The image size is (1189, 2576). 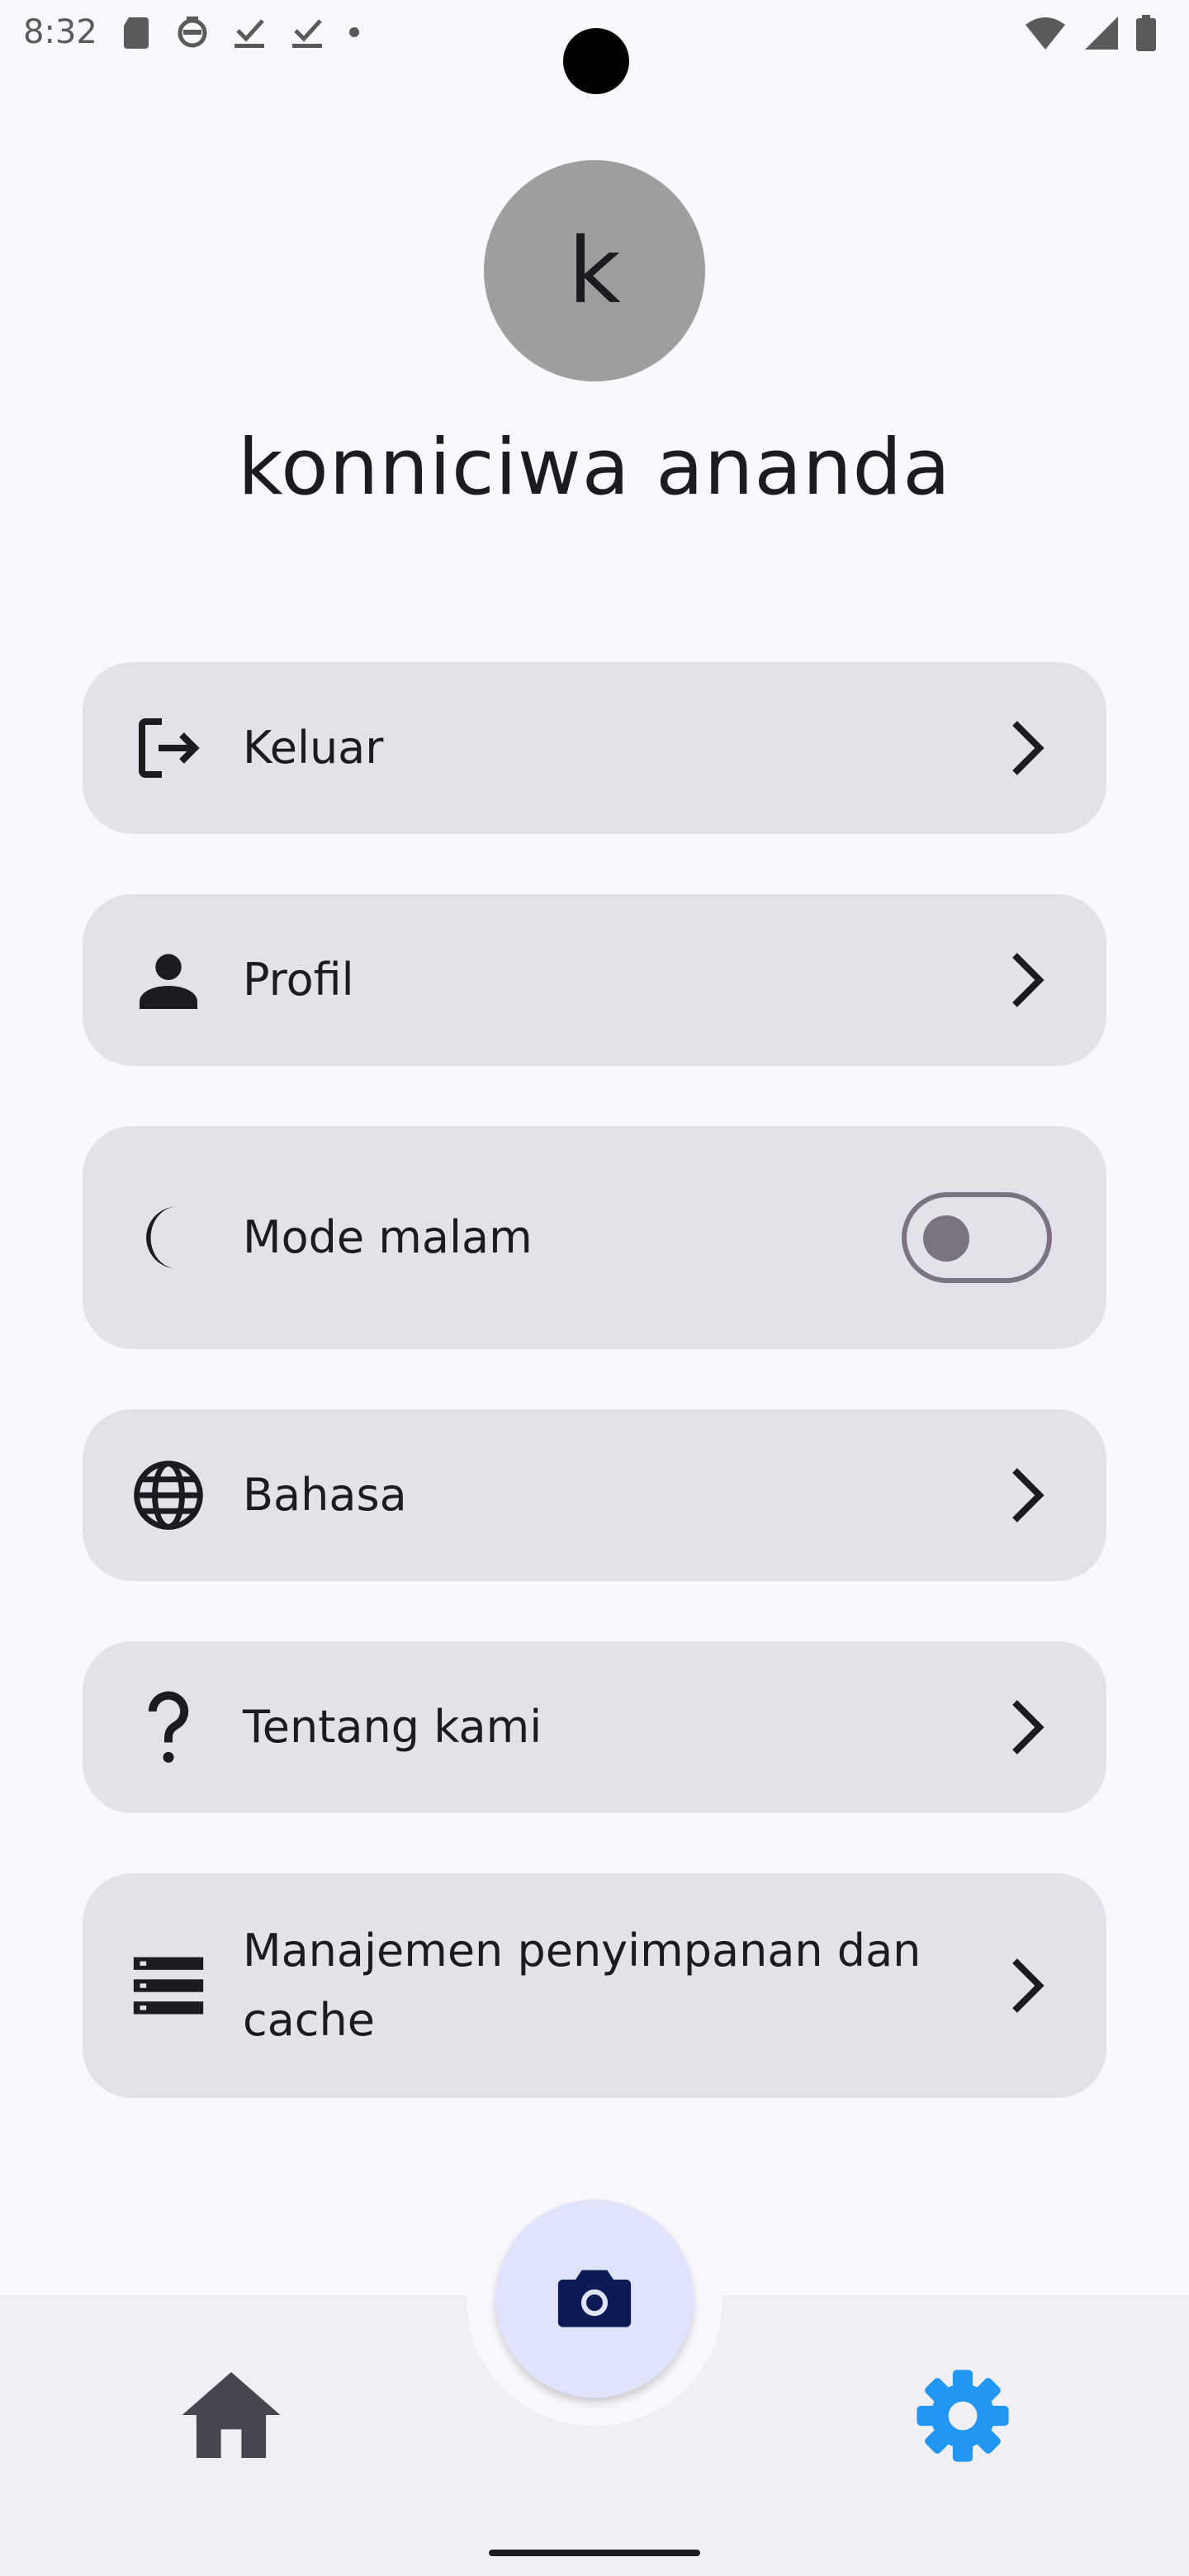 I want to click on profile-label: Profil, so click(x=298, y=980).